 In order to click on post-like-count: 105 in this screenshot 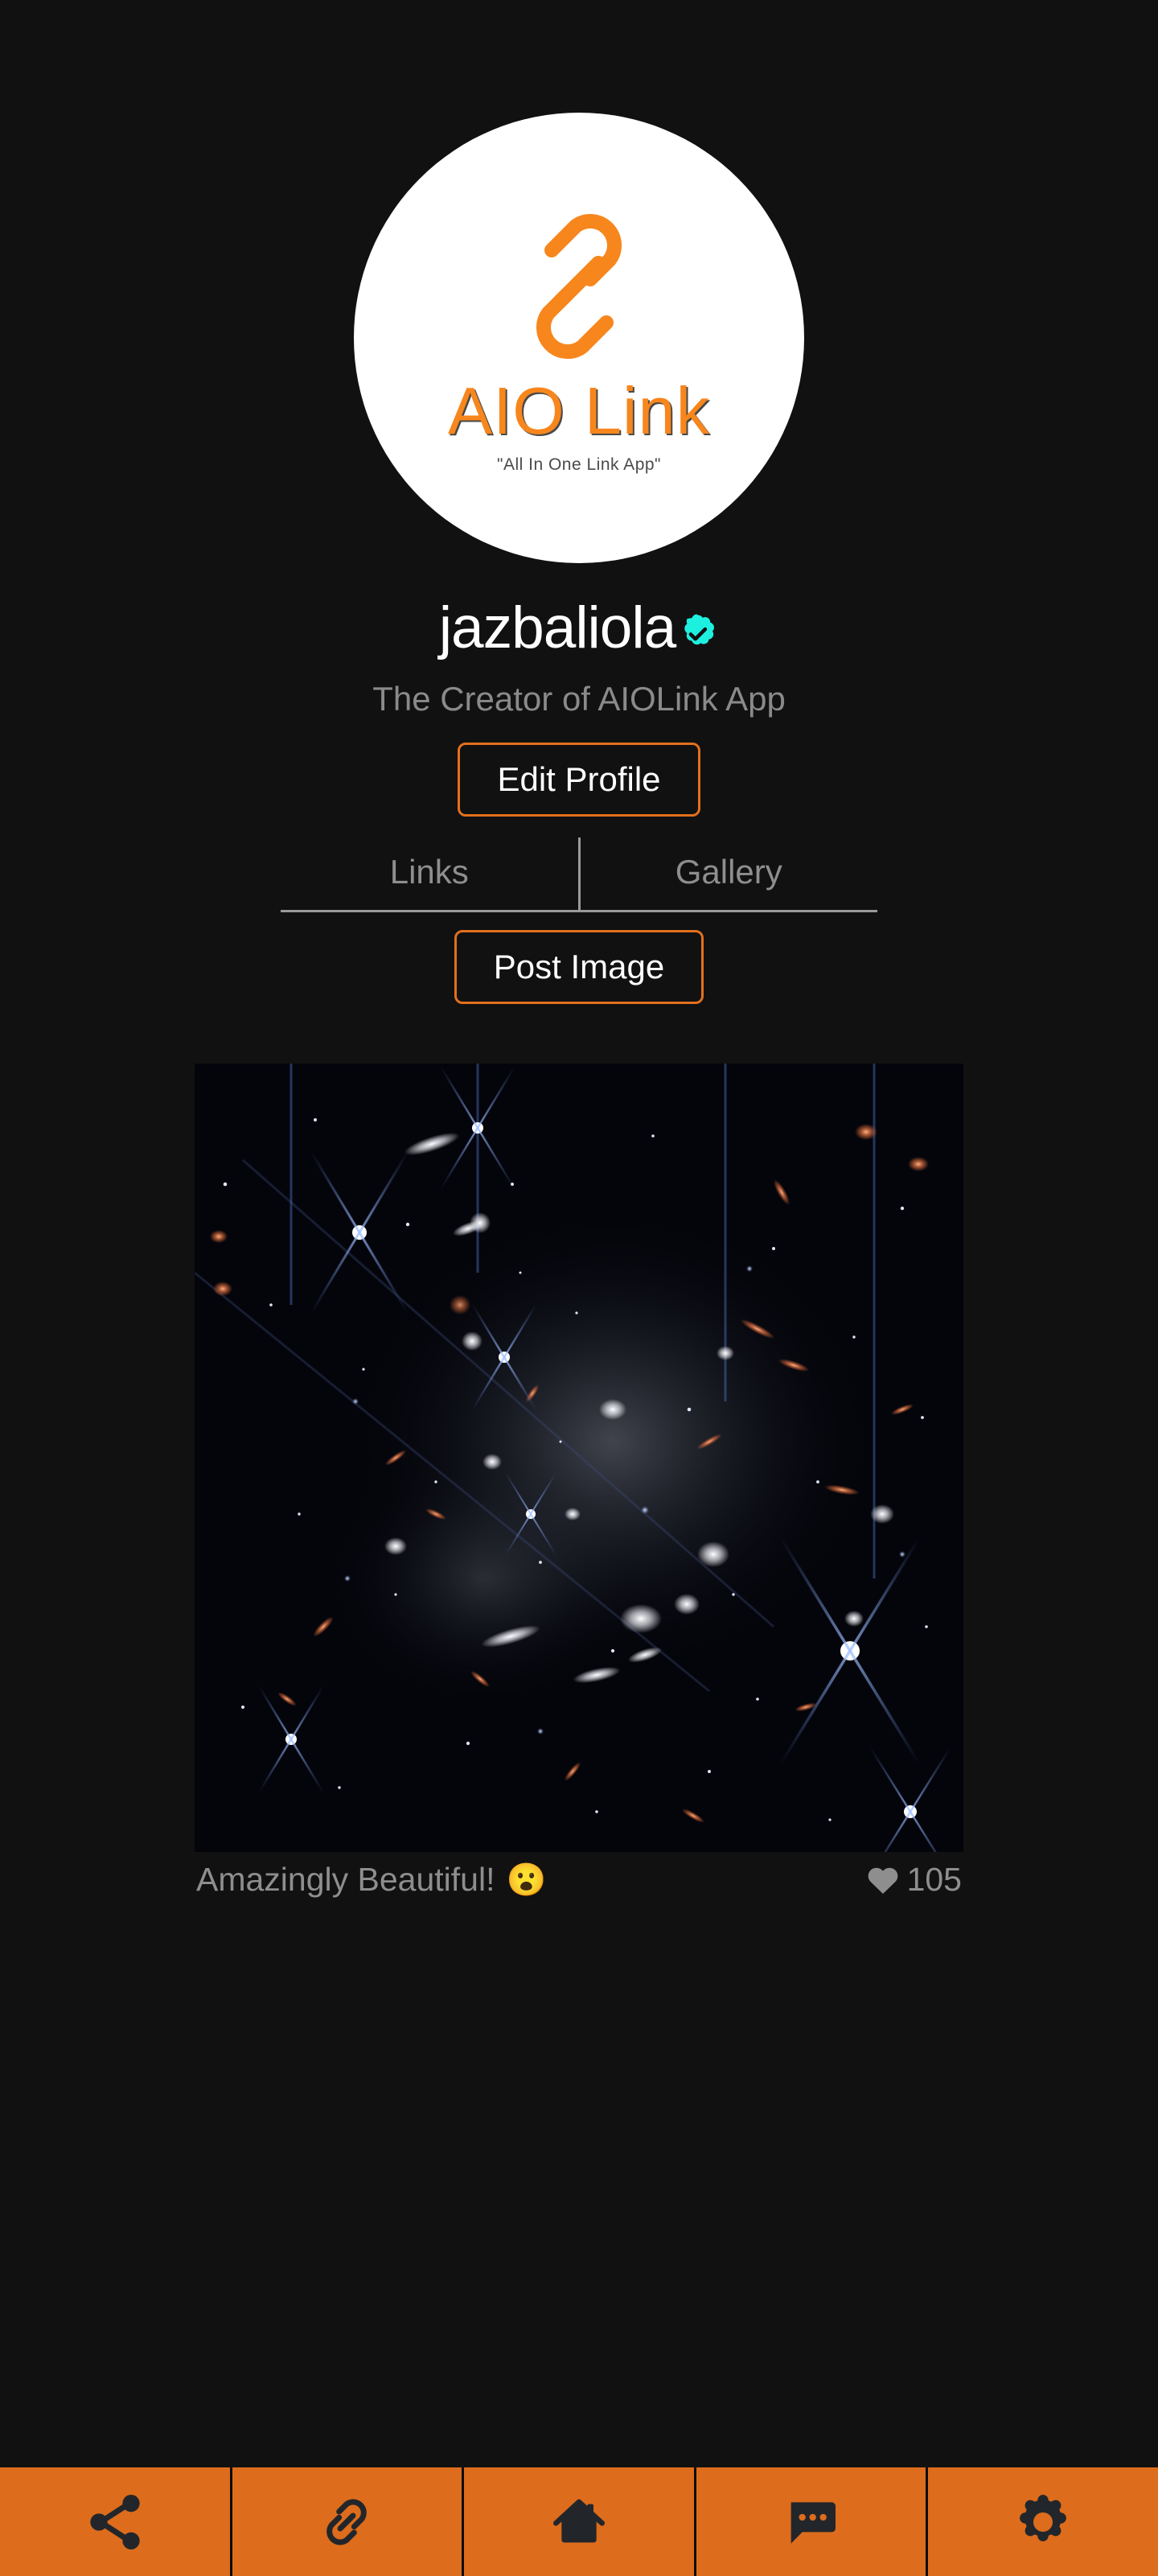, I will do `click(934, 1879)`.